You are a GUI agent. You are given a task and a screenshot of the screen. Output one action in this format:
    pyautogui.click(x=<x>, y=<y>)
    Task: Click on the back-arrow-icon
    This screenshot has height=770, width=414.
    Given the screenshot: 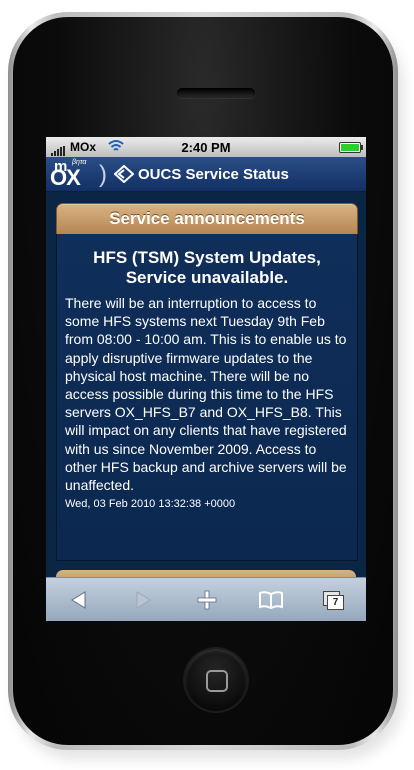 What is the action you would take?
    pyautogui.click(x=78, y=600)
    